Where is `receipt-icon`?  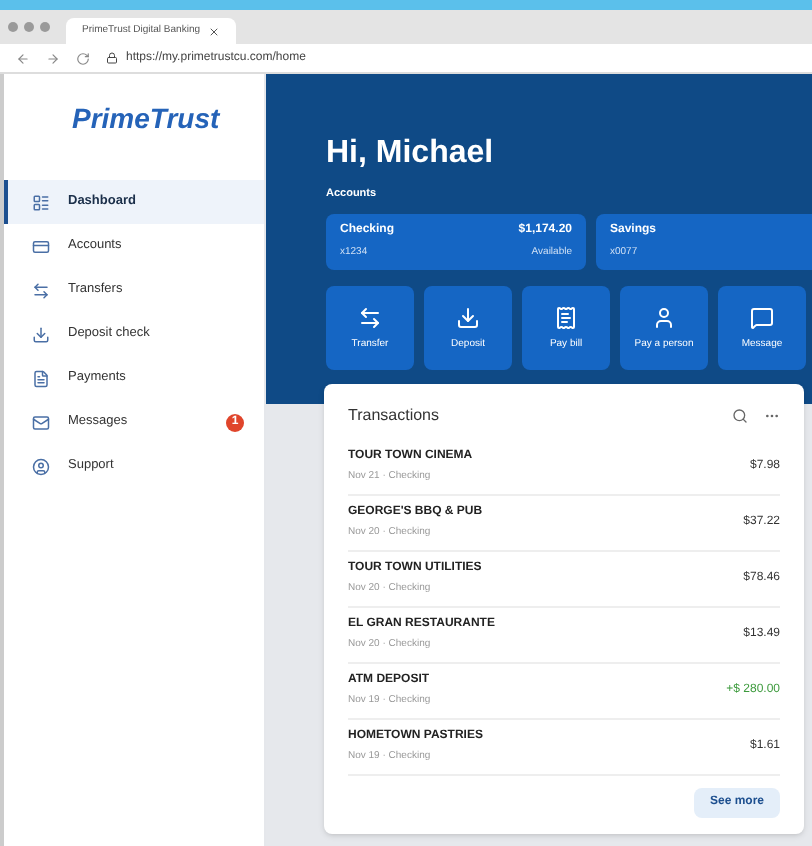
receipt-icon is located at coordinates (566, 317).